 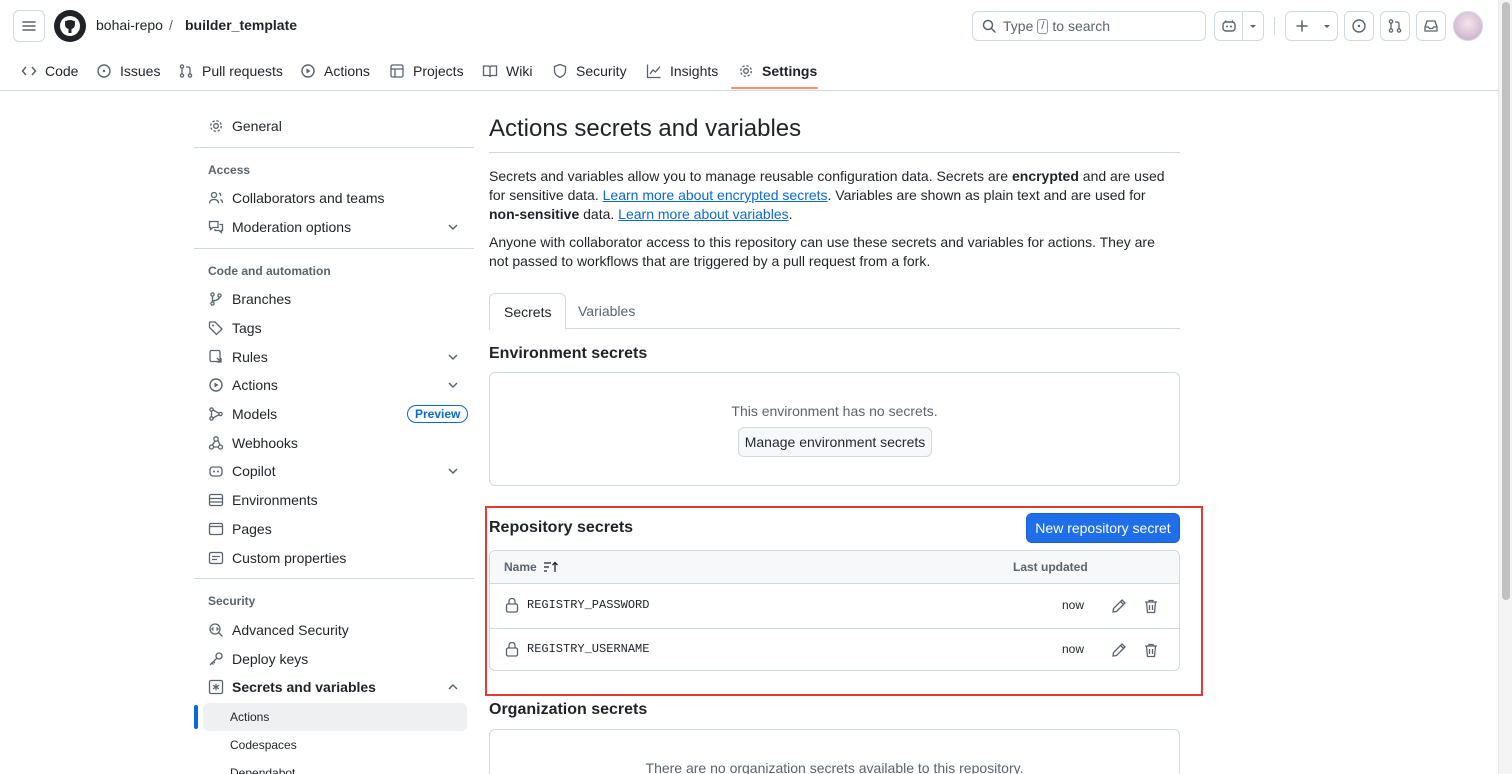 What do you see at coordinates (216, 414) in the screenshot?
I see `models-icon` at bounding box center [216, 414].